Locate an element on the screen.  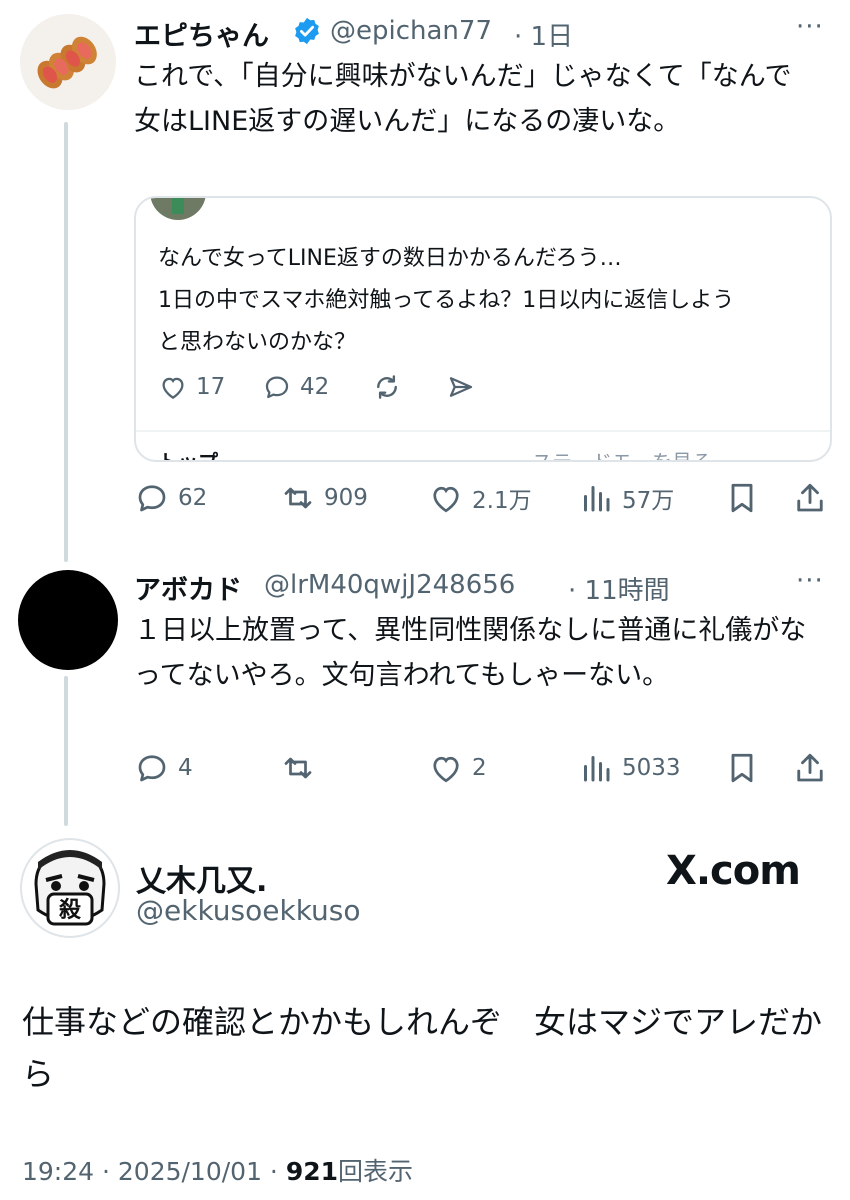
views-count: 5033 is located at coordinates (651, 768).